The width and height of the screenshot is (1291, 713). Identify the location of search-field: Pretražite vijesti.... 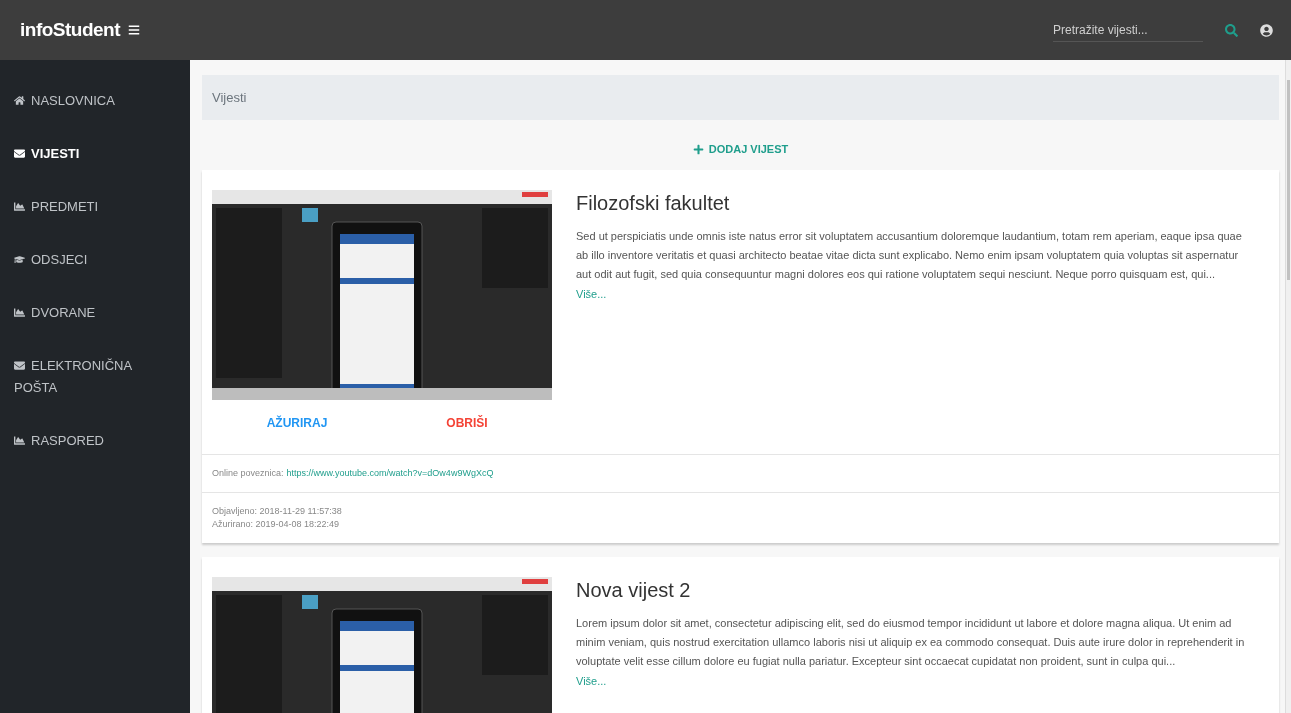
(1128, 30).